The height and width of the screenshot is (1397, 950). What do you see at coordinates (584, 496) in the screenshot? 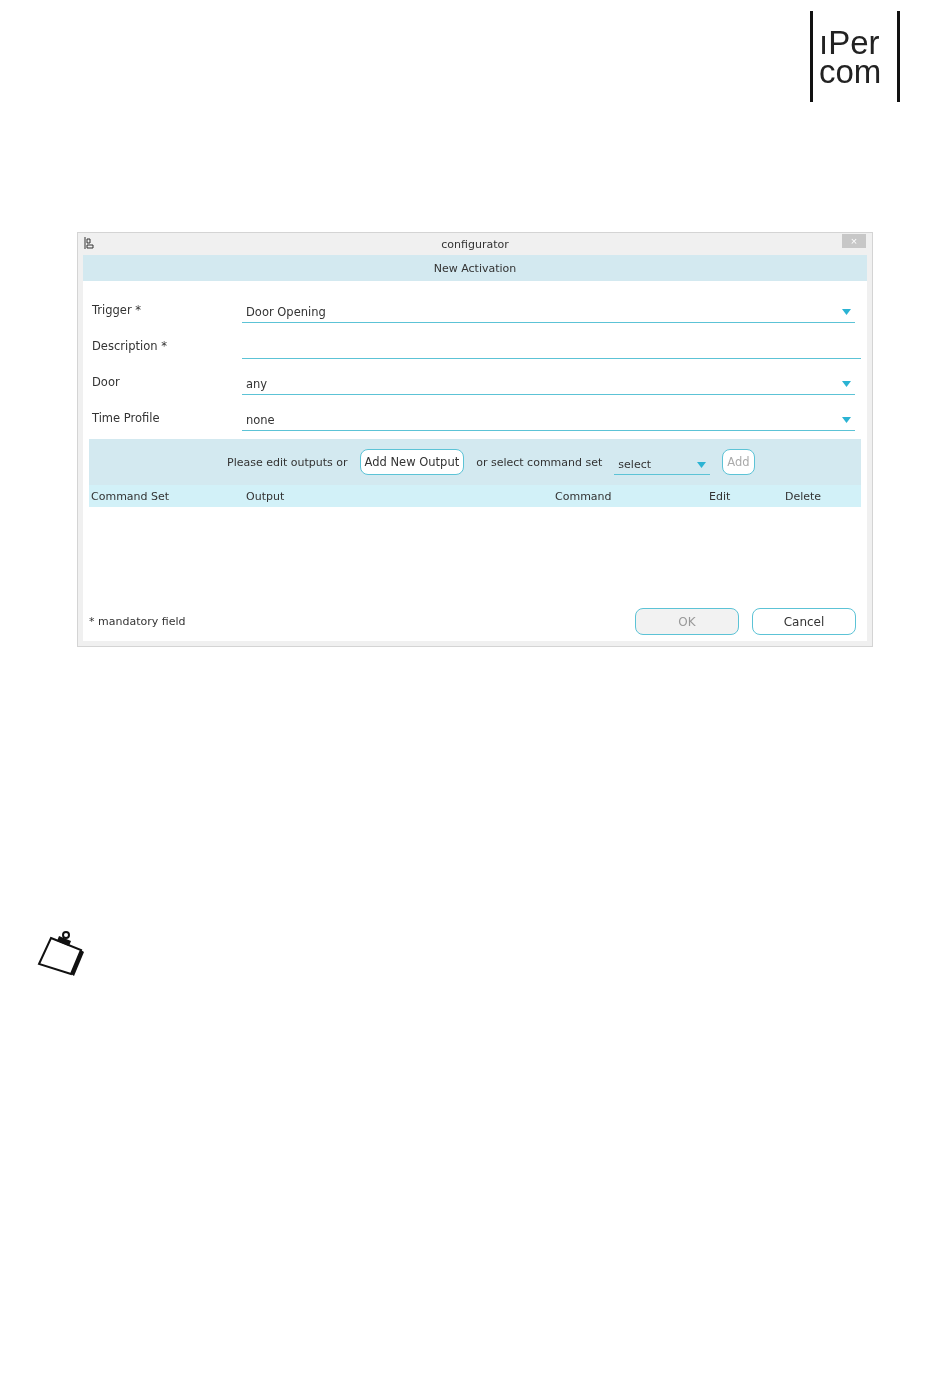
I see `column-header: Command` at bounding box center [584, 496].